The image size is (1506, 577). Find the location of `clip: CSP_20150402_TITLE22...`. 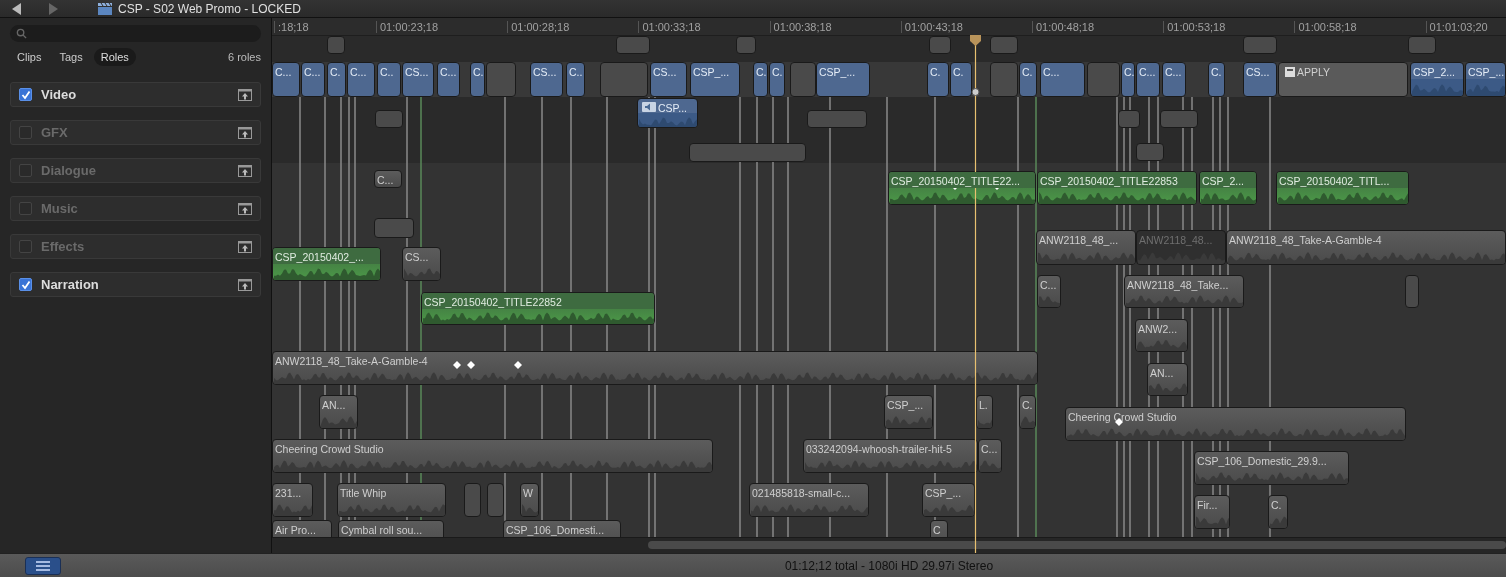

clip: CSP_20150402_TITLE22... is located at coordinates (962, 188).